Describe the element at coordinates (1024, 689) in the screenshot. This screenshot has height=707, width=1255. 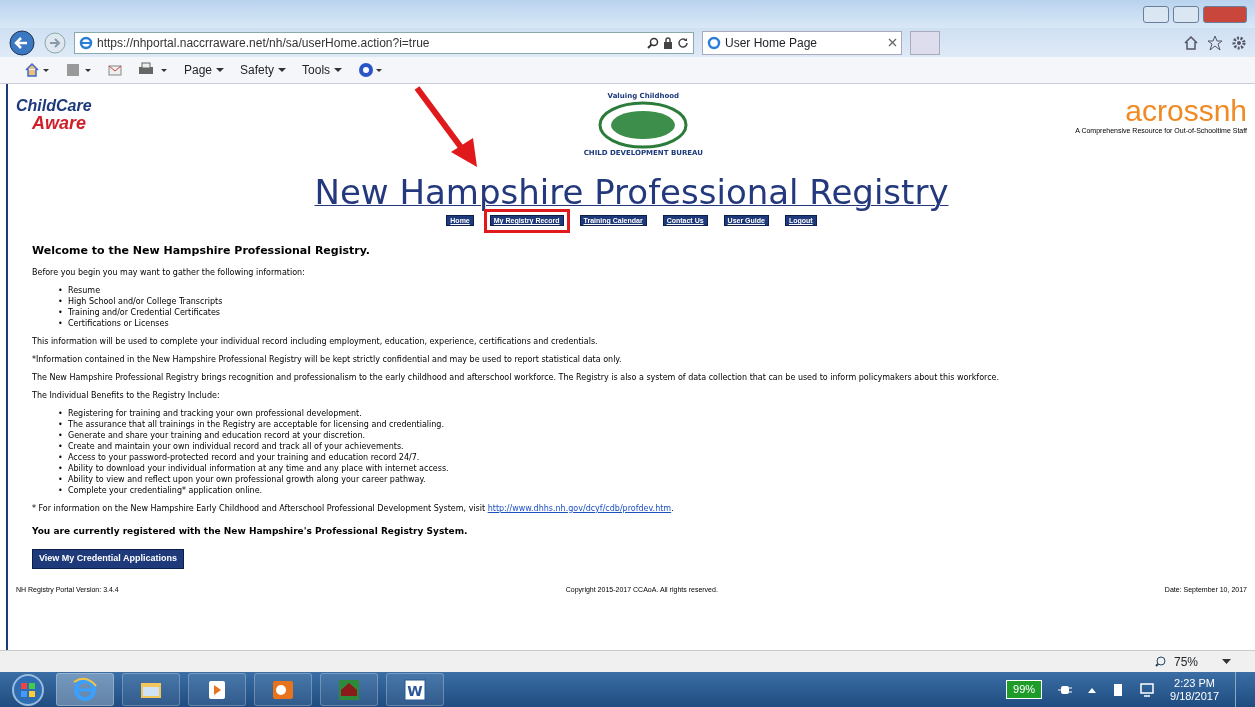
I see `battery-indicator: 99%` at that location.